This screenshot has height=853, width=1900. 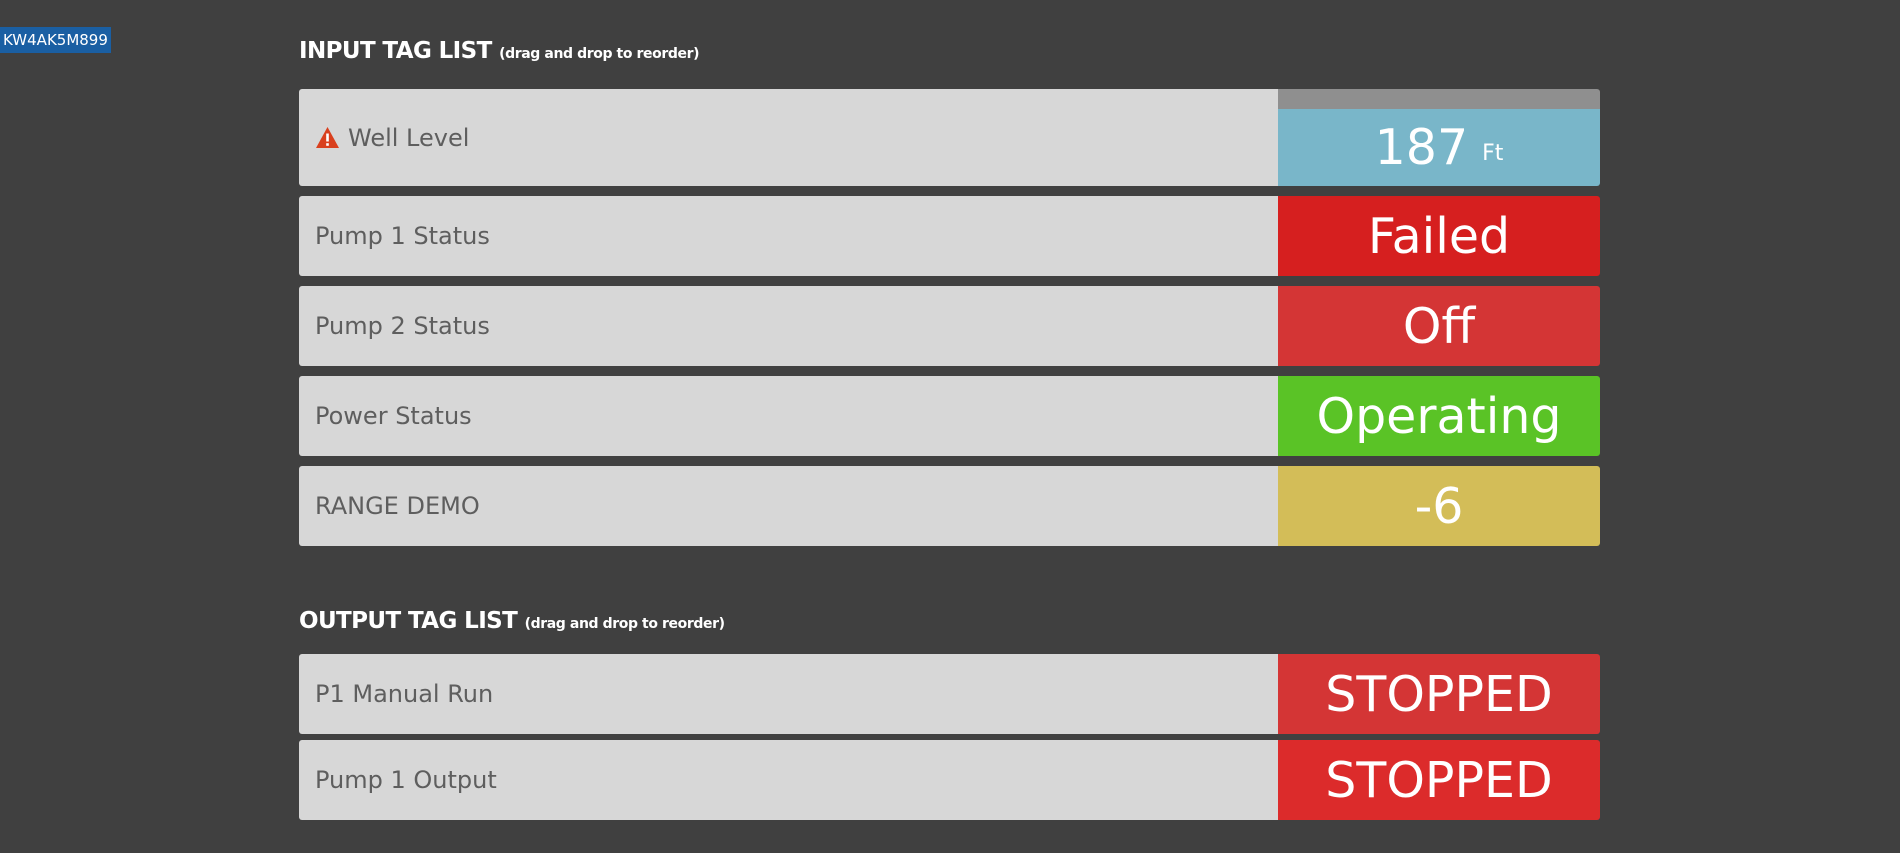 I want to click on tag-row-pump1-output: Pump 1 Output STOPPED, so click(x=949, y=780).